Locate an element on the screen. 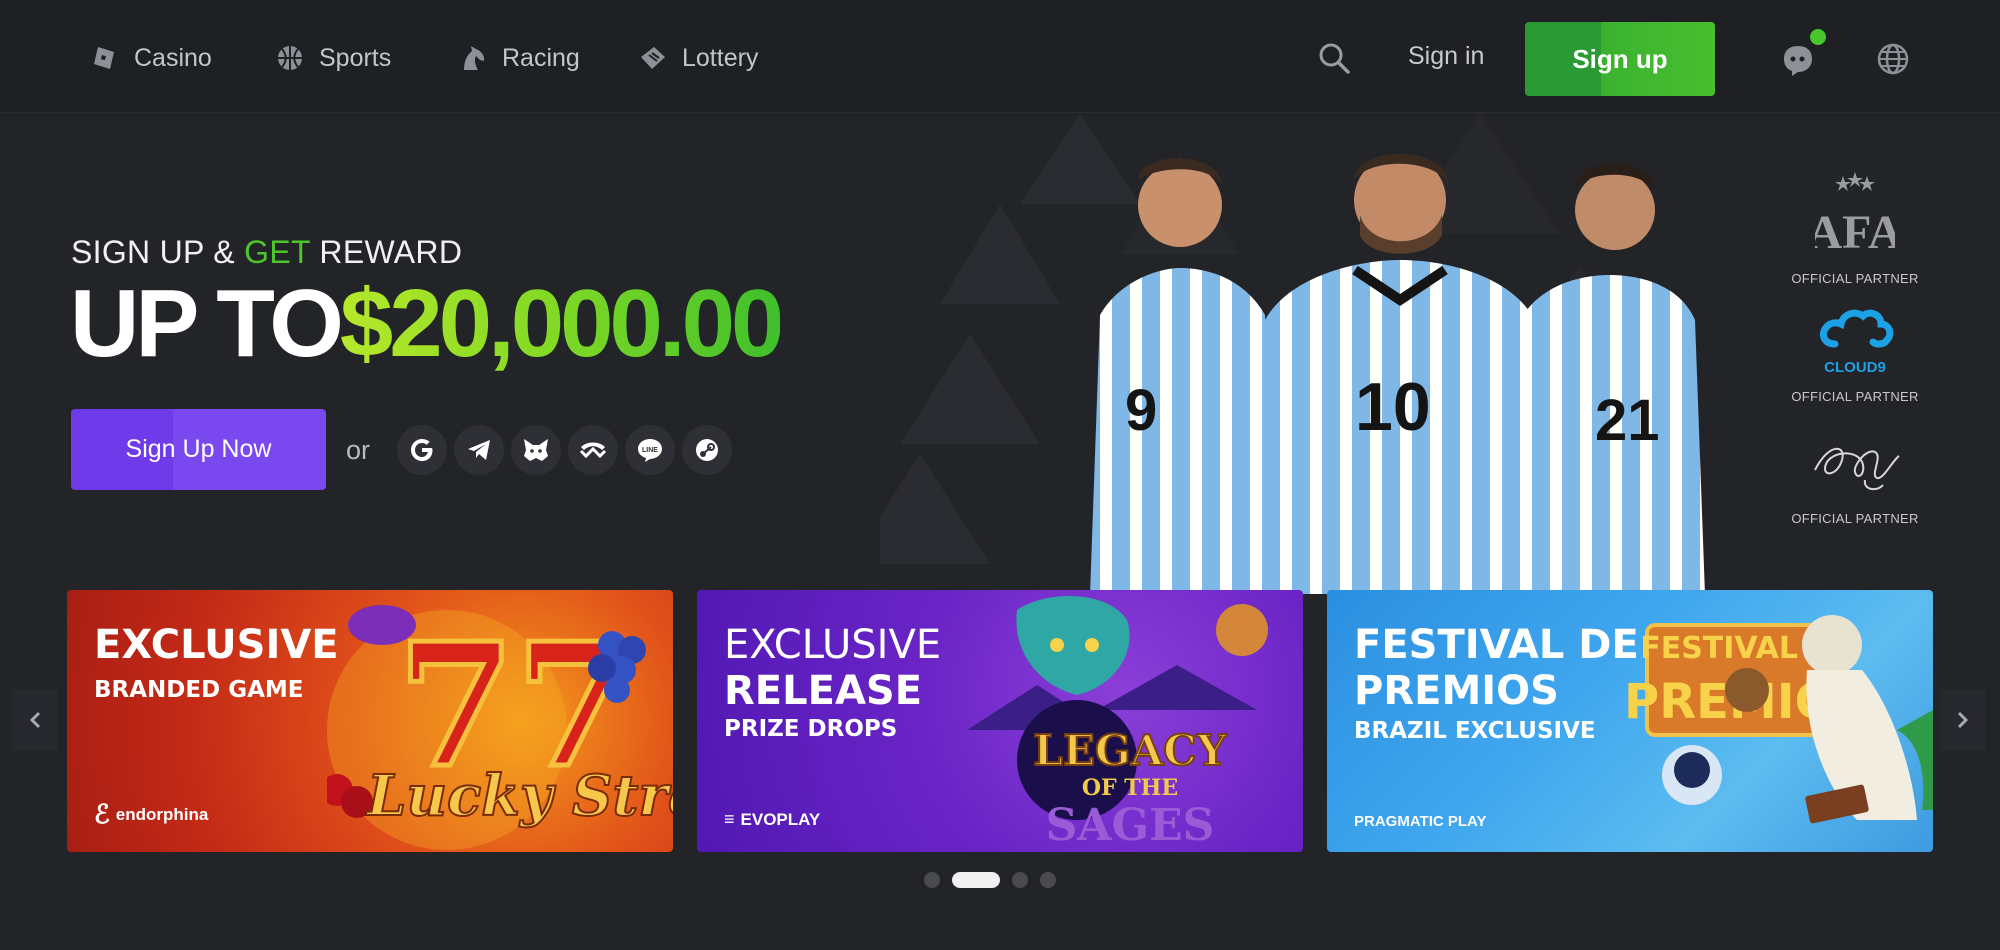 This screenshot has height=950, width=2000. chevron-right-icon is located at coordinates (1963, 720).